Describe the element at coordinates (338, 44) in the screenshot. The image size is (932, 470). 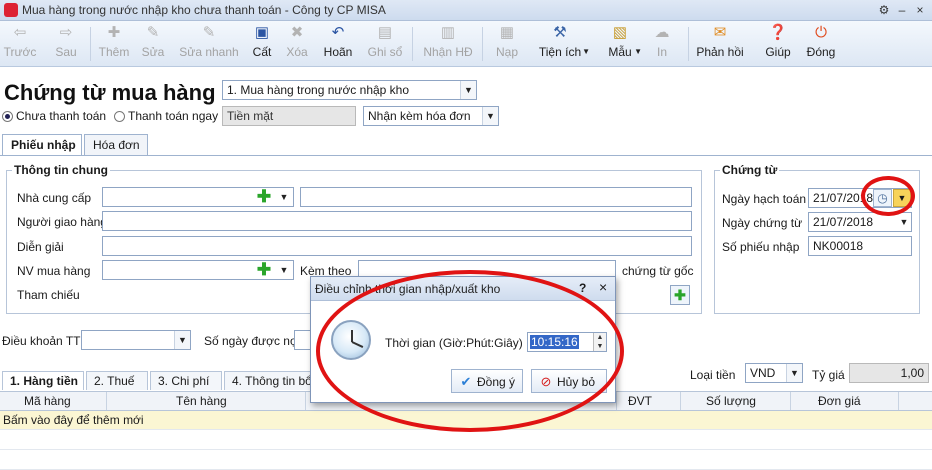
I see `defer-button: ↶ Hoãn` at that location.